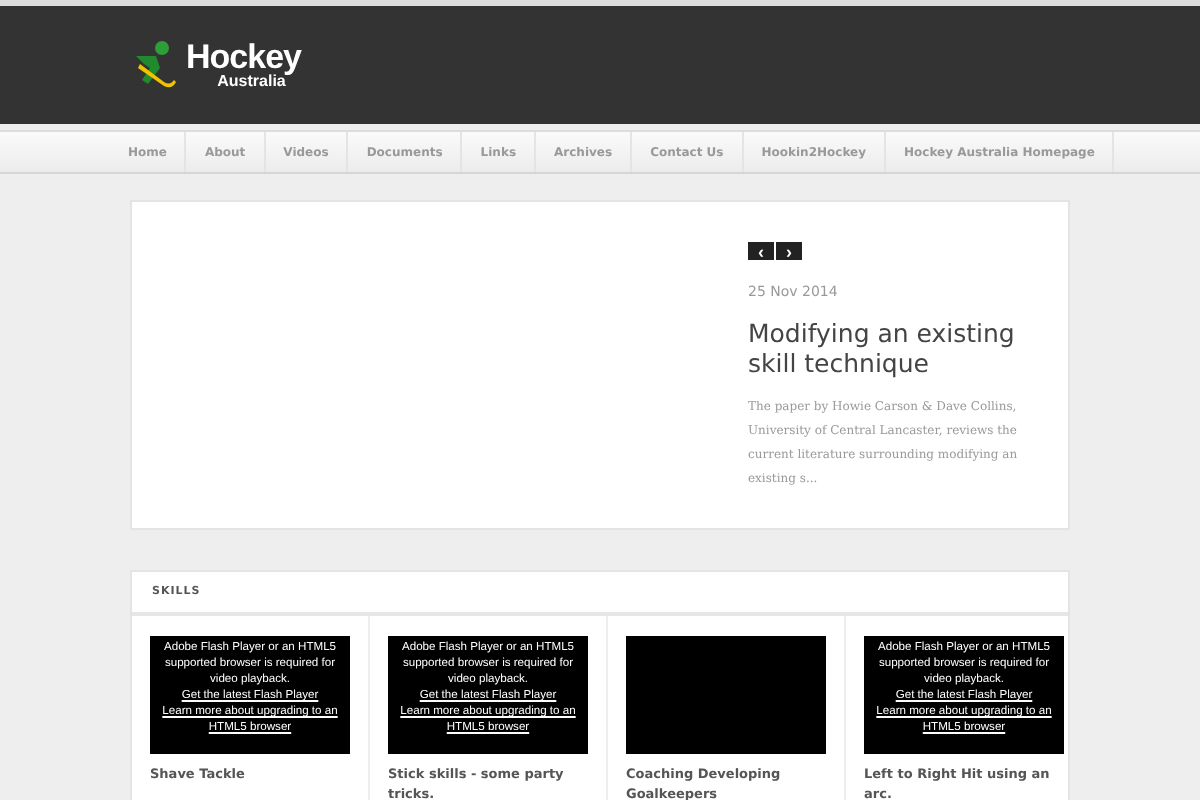  I want to click on logo-title: Hockey, so click(243, 57).